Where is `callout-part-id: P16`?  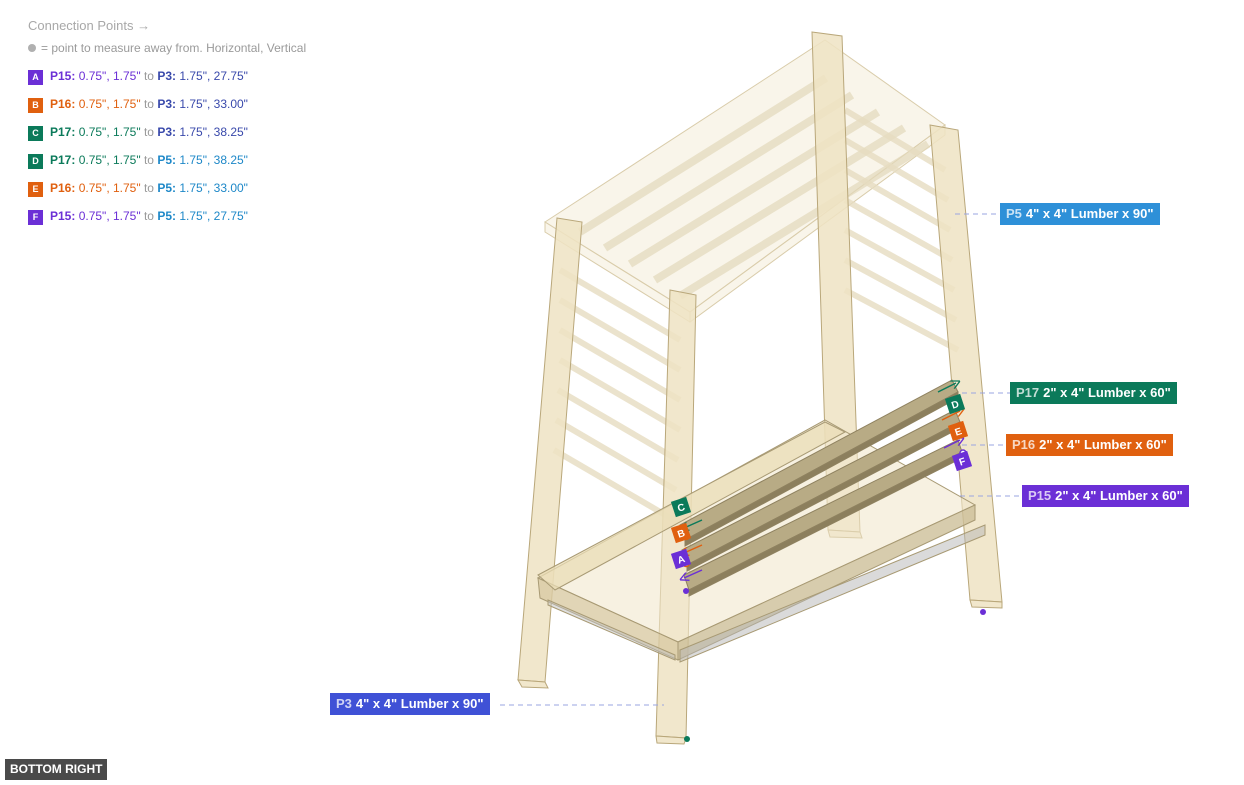 callout-part-id: P16 is located at coordinates (1024, 444).